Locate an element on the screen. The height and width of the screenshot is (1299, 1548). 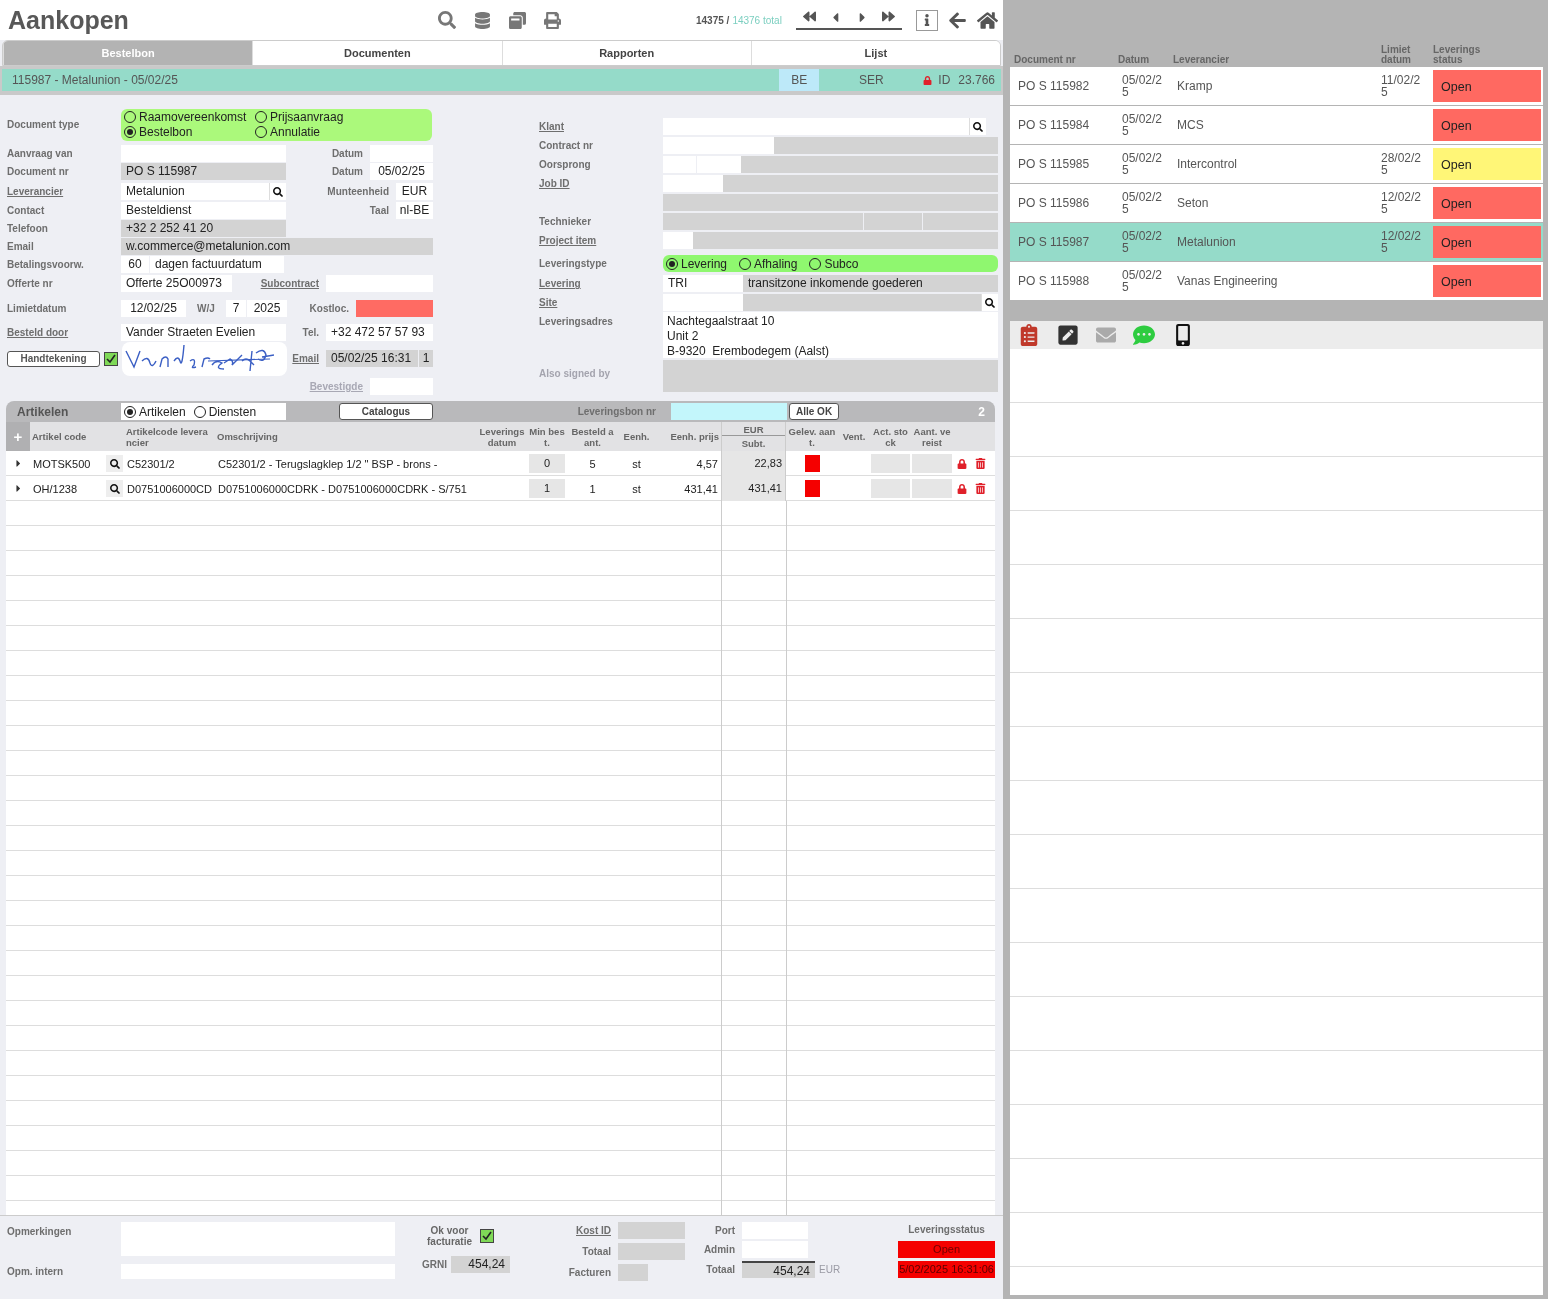
radio-option: Annulatie is located at coordinates (342, 132).